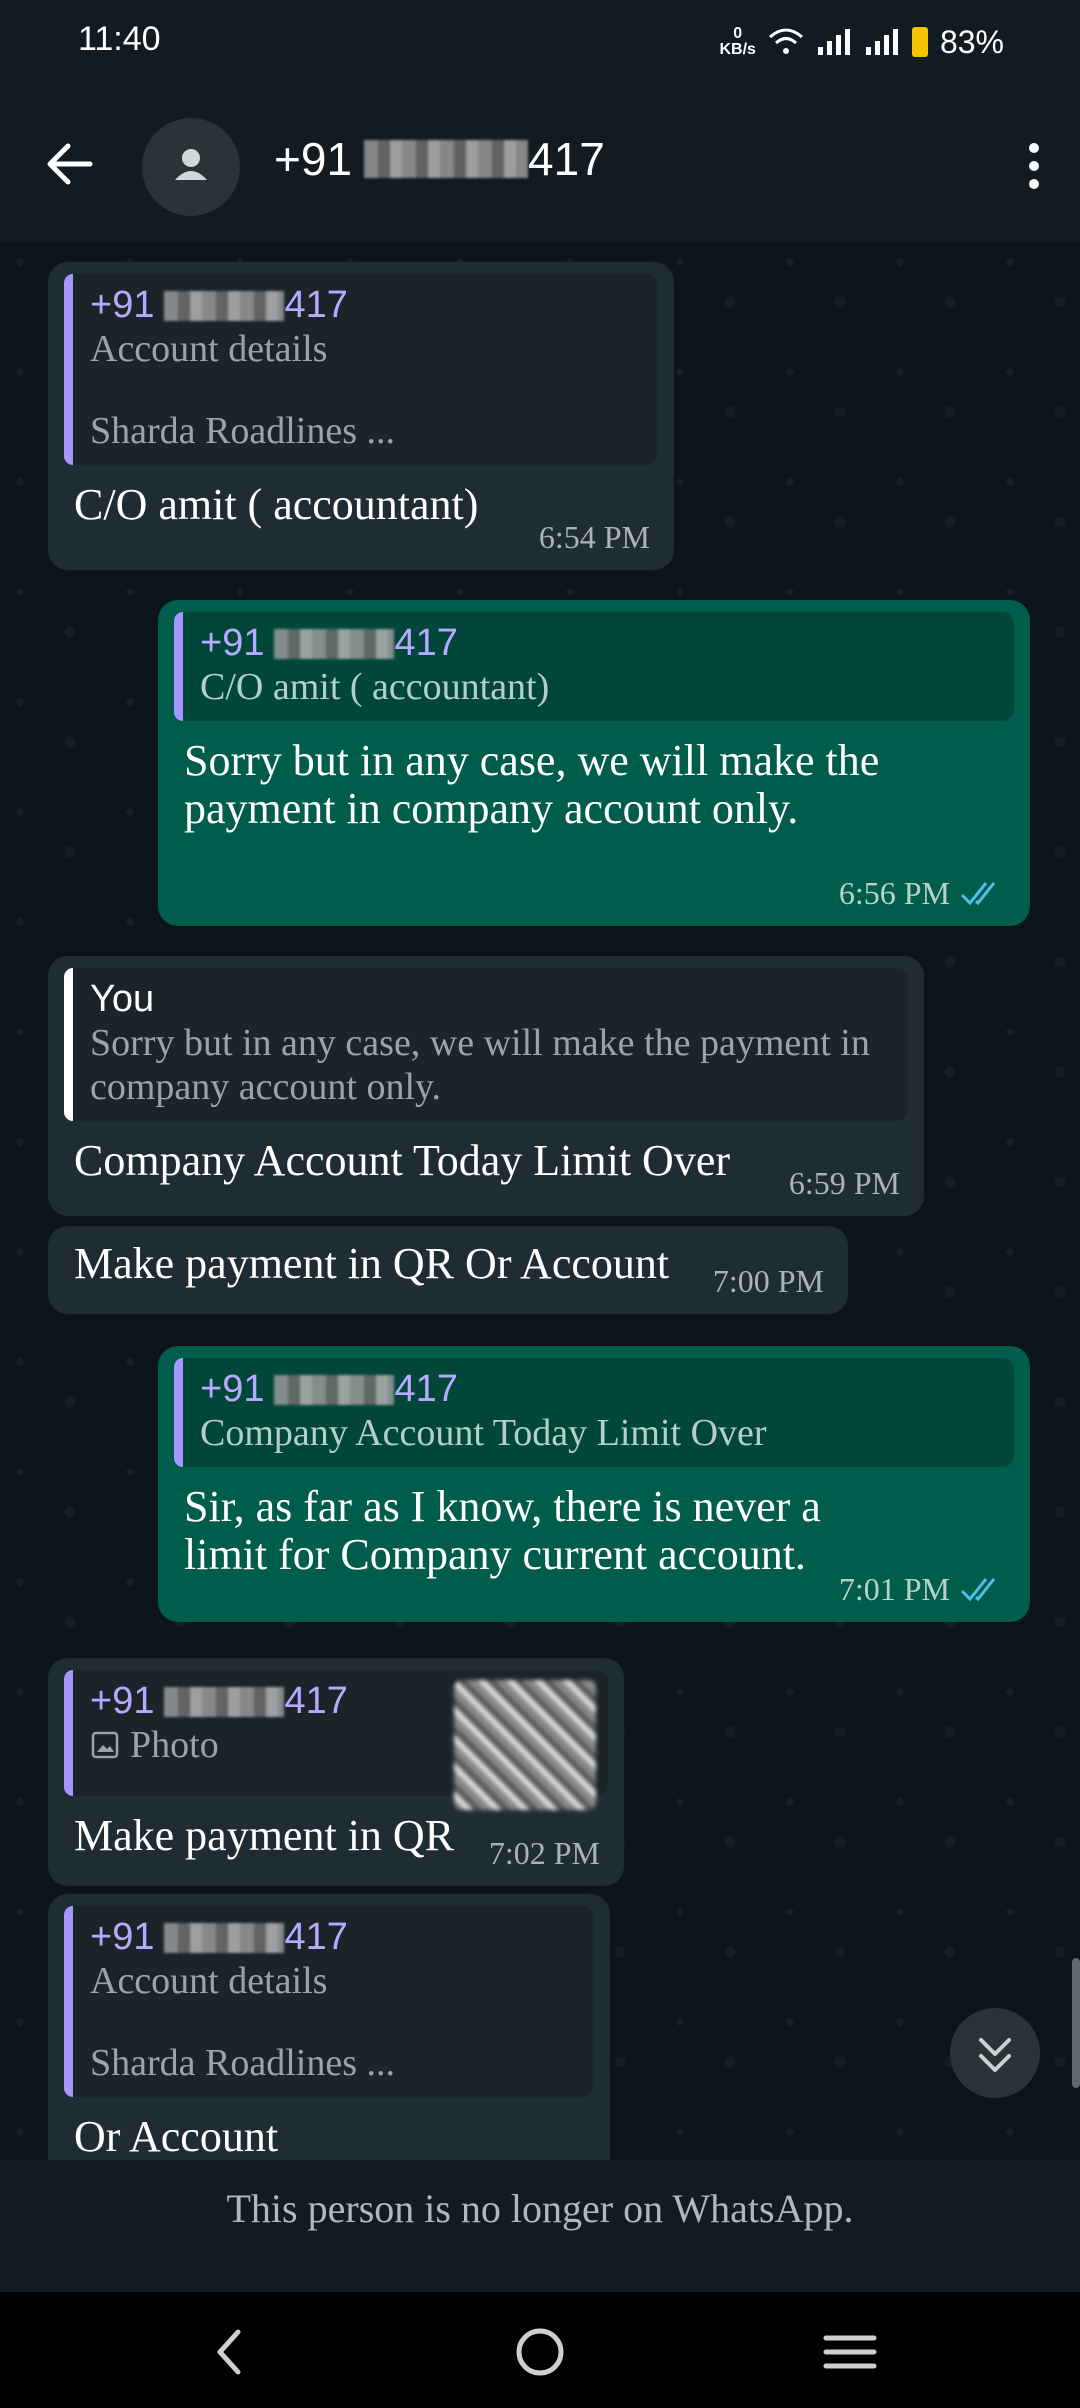 This screenshot has width=1080, height=2408. I want to click on battery-percent: 83%, so click(971, 41).